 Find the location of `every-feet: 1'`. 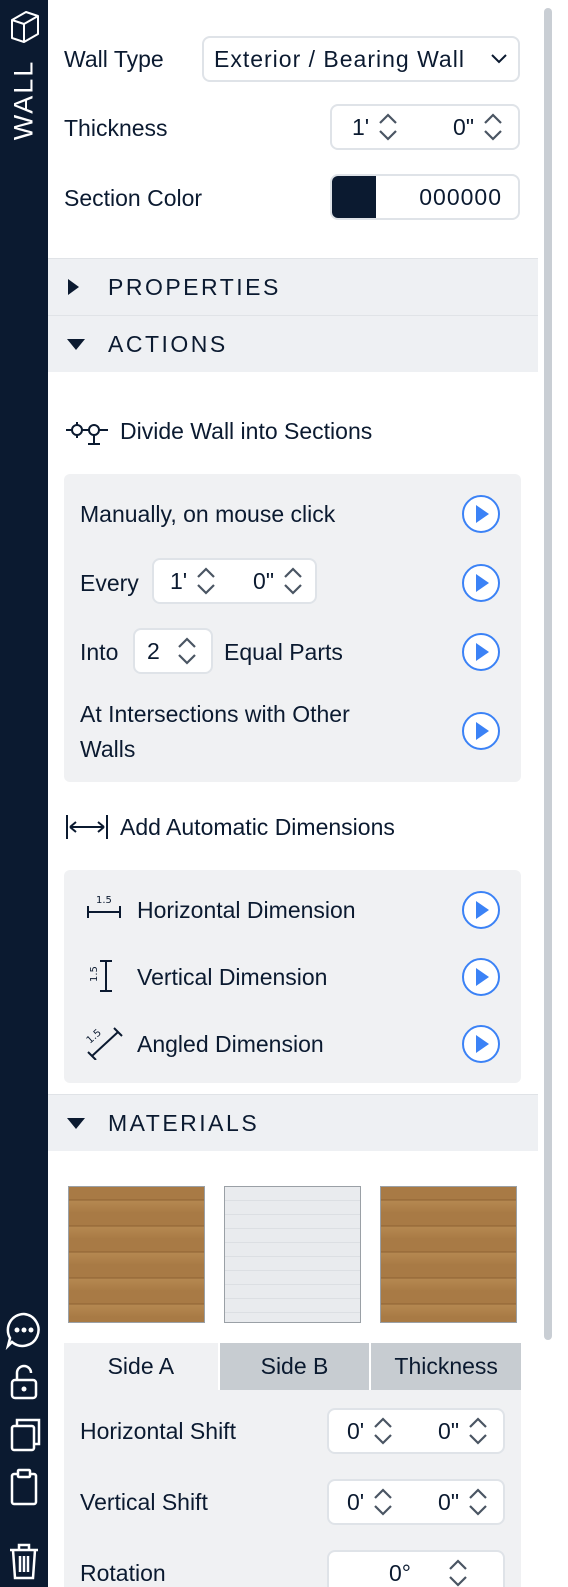

every-feet: 1' is located at coordinates (178, 581).